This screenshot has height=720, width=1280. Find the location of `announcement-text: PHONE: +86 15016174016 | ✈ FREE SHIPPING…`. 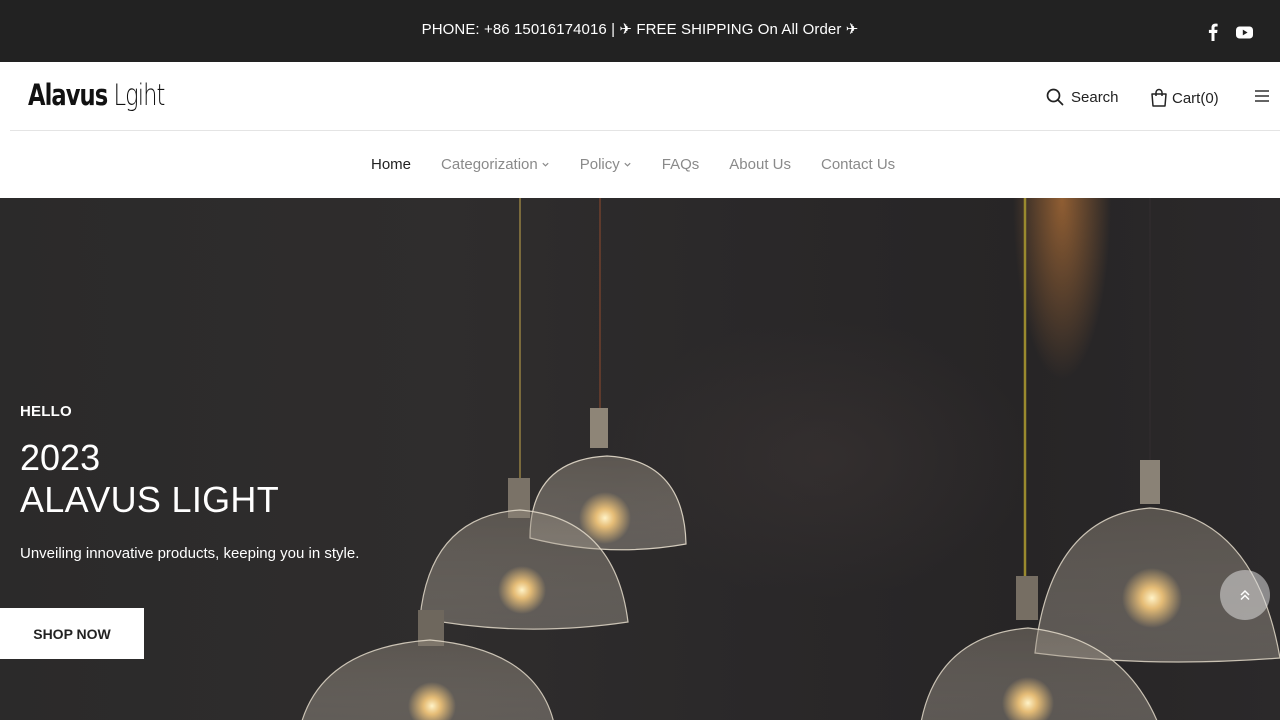

announcement-text: PHONE: +86 15016174016 | ✈ FREE SHIPPING… is located at coordinates (640, 29).